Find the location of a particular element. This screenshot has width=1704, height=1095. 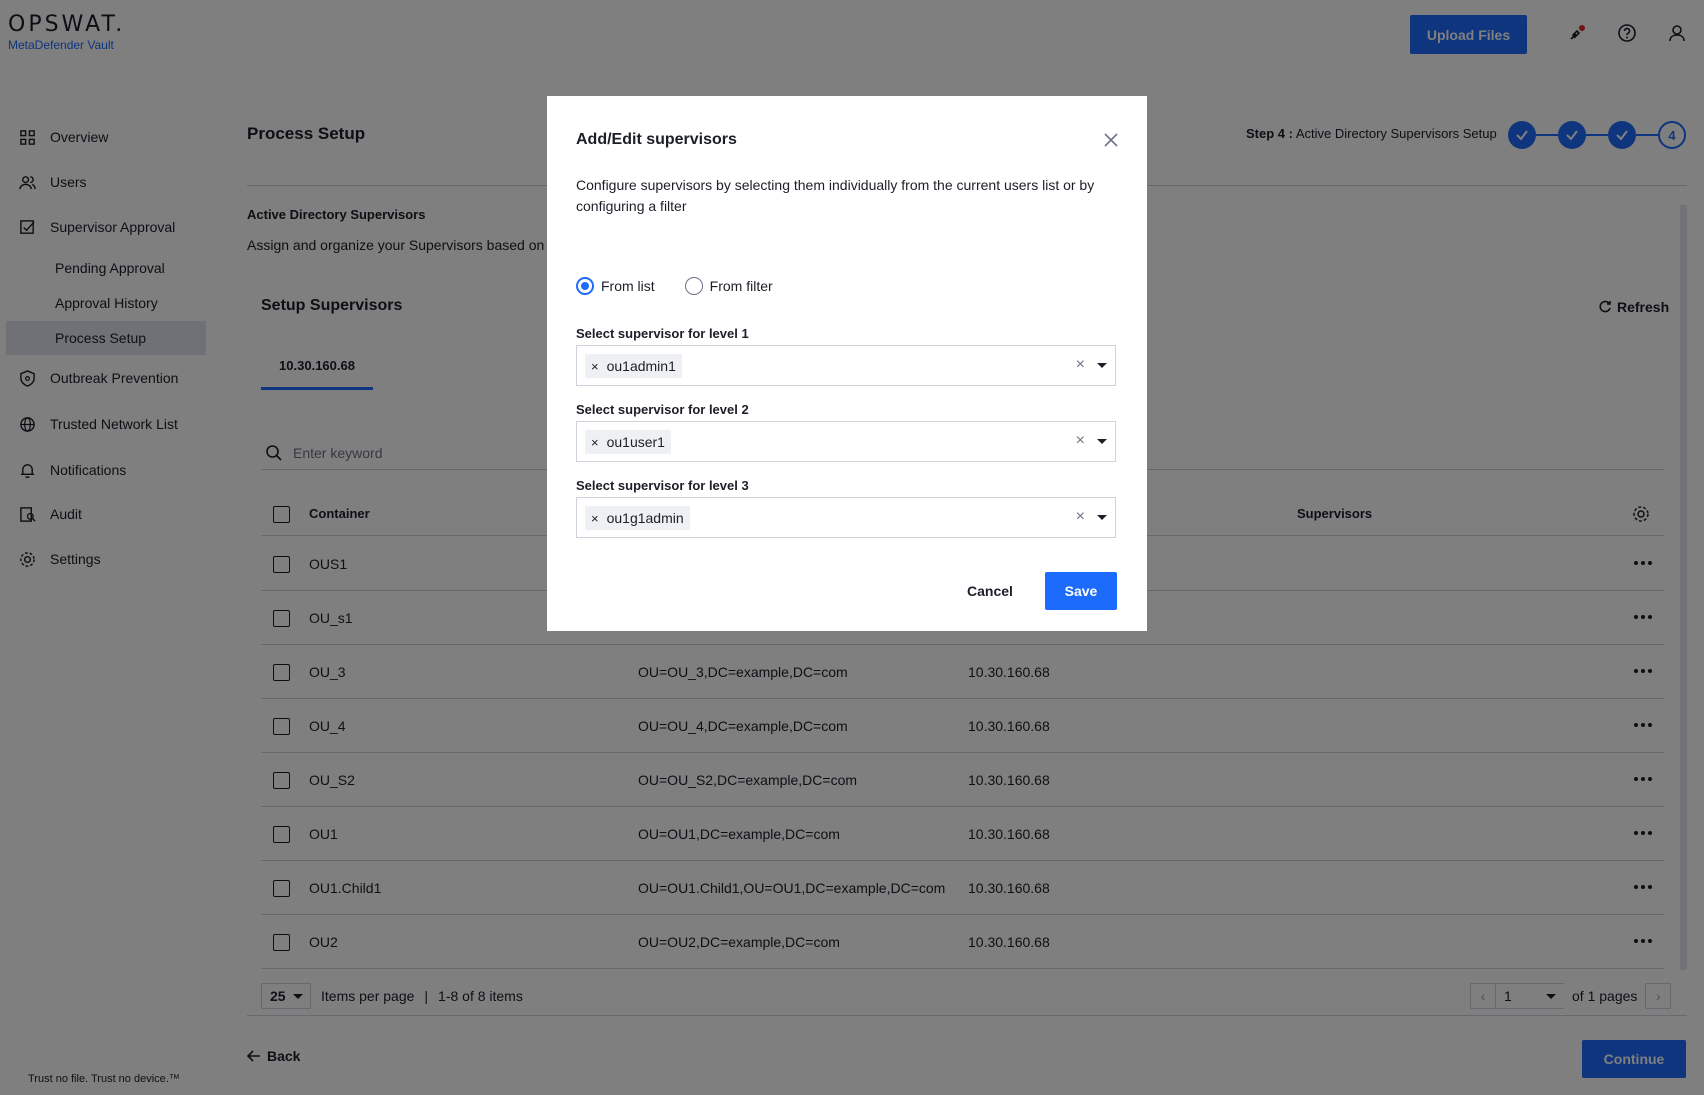

level-3-label: Select supervisor for level 3 is located at coordinates (662, 485).